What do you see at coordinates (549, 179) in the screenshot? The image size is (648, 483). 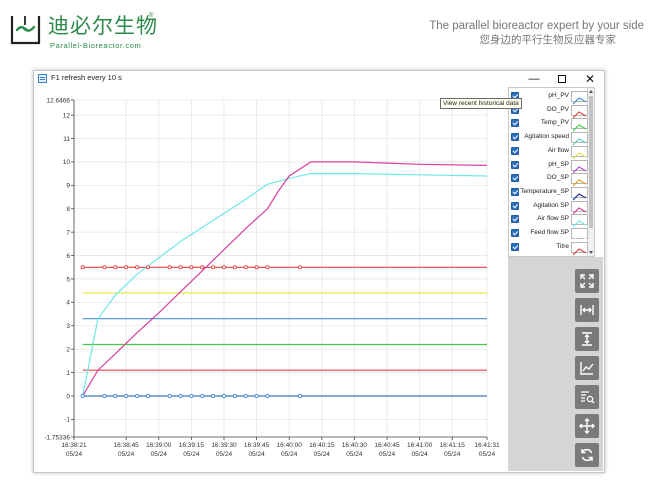 I see `legend-item: DO_SP` at bounding box center [549, 179].